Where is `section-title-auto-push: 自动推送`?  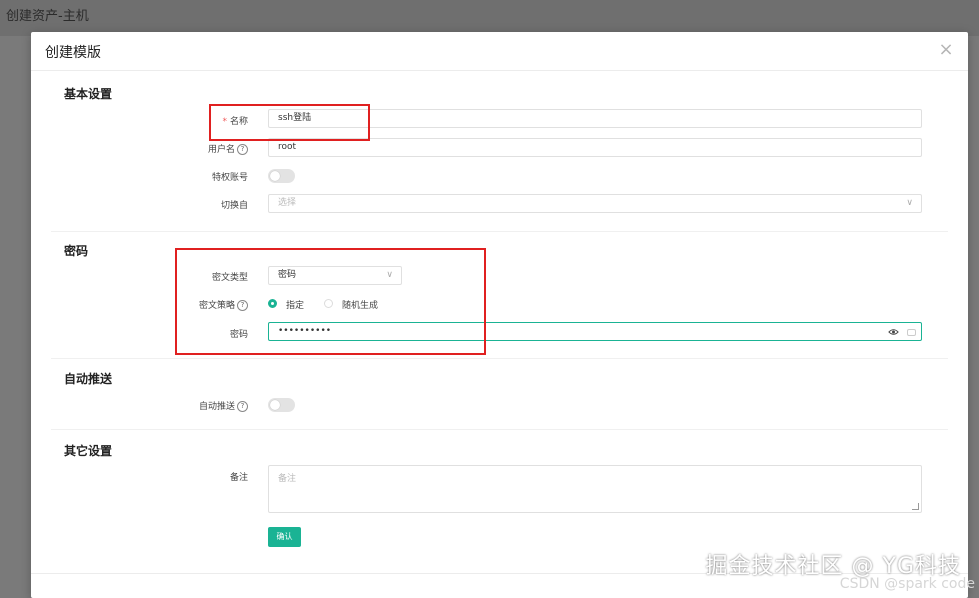 section-title-auto-push: 自动推送 is located at coordinates (88, 379).